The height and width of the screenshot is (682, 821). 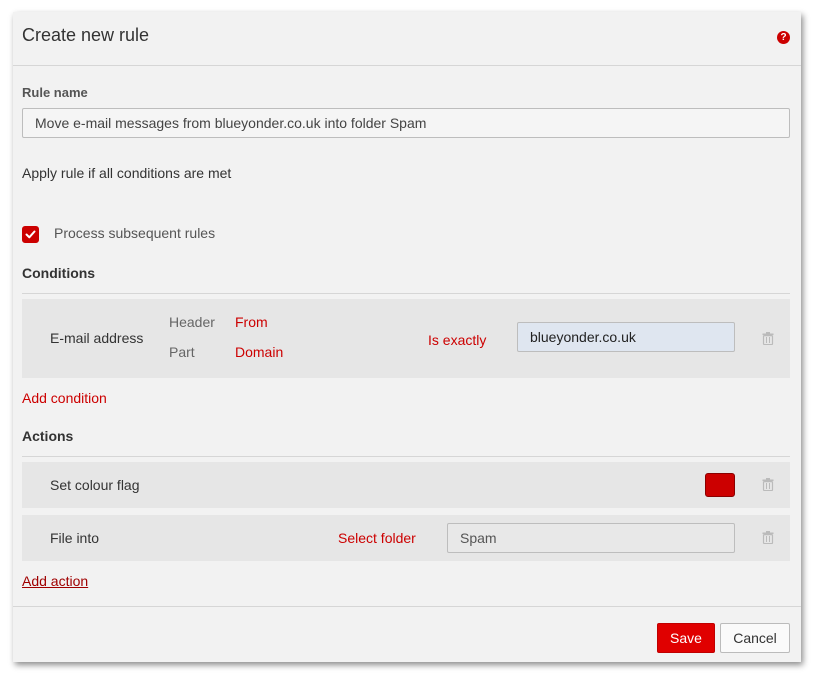 I want to click on conditions-divider, so click(x=406, y=293).